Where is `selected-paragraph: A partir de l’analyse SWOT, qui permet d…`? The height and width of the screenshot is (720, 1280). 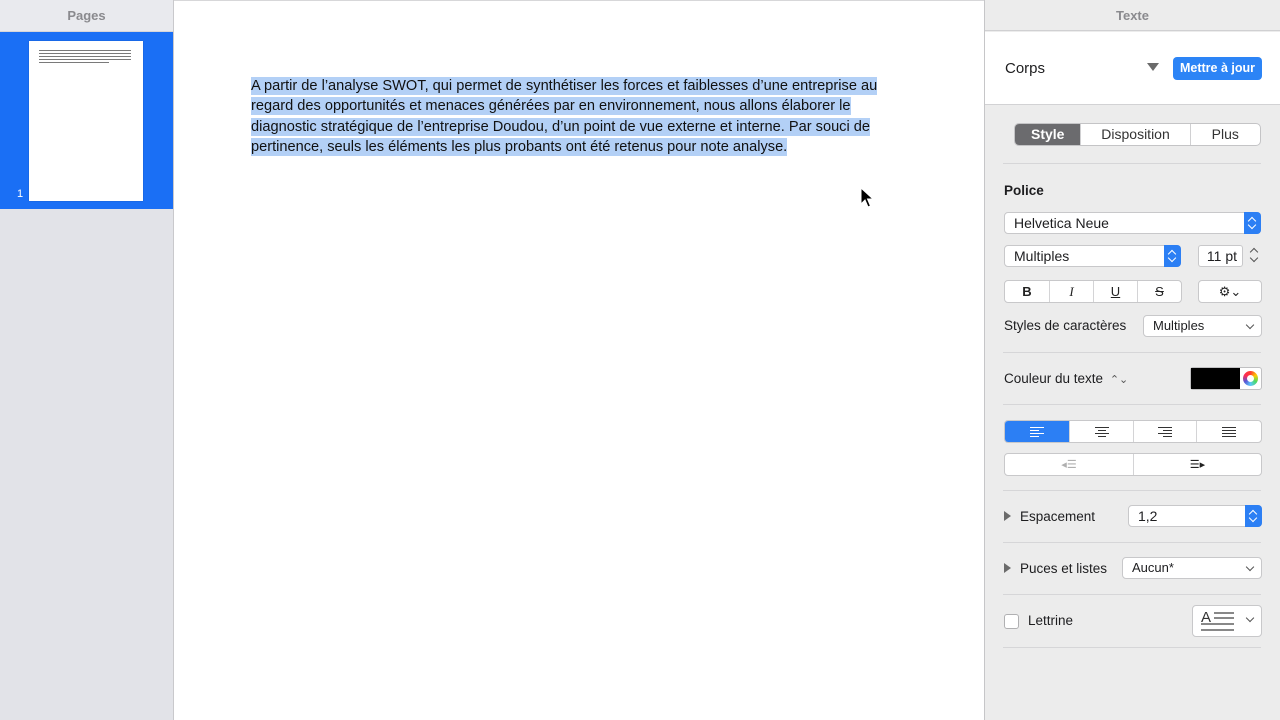 selected-paragraph: A partir de l’analyse SWOT, qui permet d… is located at coordinates (564, 117).